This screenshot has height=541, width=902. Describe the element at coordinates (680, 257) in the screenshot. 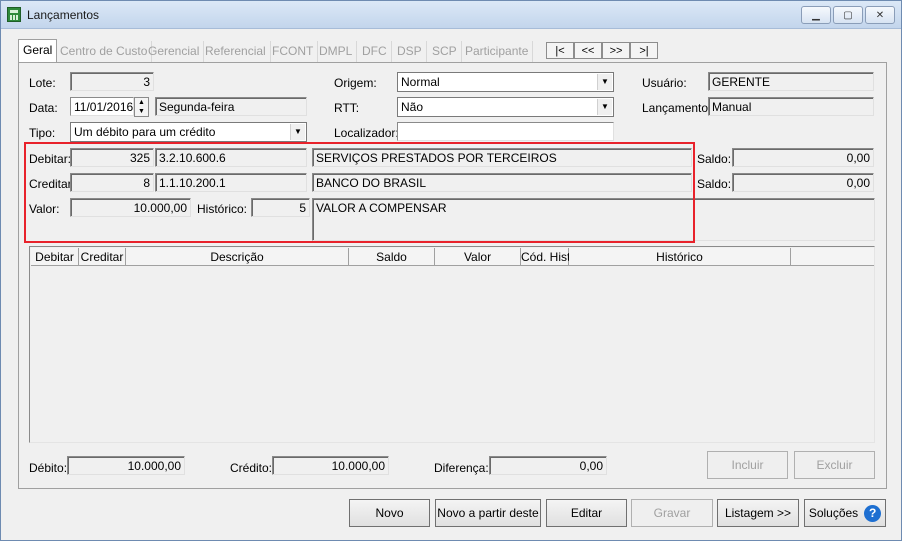

I see `column-header-historico: Histórico` at that location.